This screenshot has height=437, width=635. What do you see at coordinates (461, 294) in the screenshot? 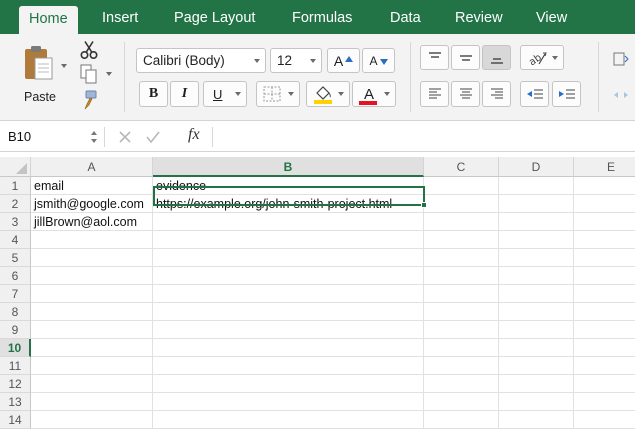
I see `cell-c7` at bounding box center [461, 294].